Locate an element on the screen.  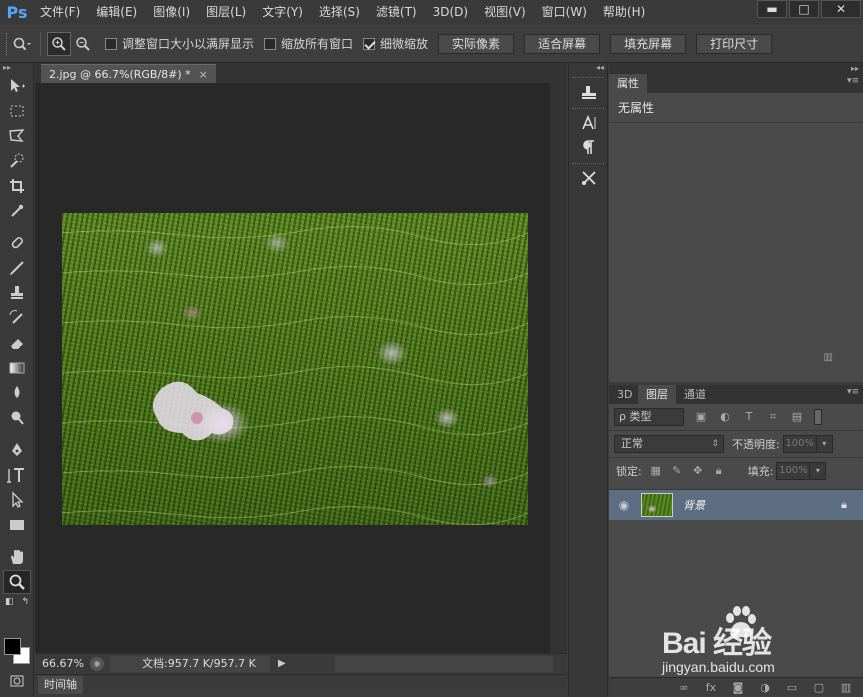
timeline-tab: 时间轴 is located at coordinates (60, 685).